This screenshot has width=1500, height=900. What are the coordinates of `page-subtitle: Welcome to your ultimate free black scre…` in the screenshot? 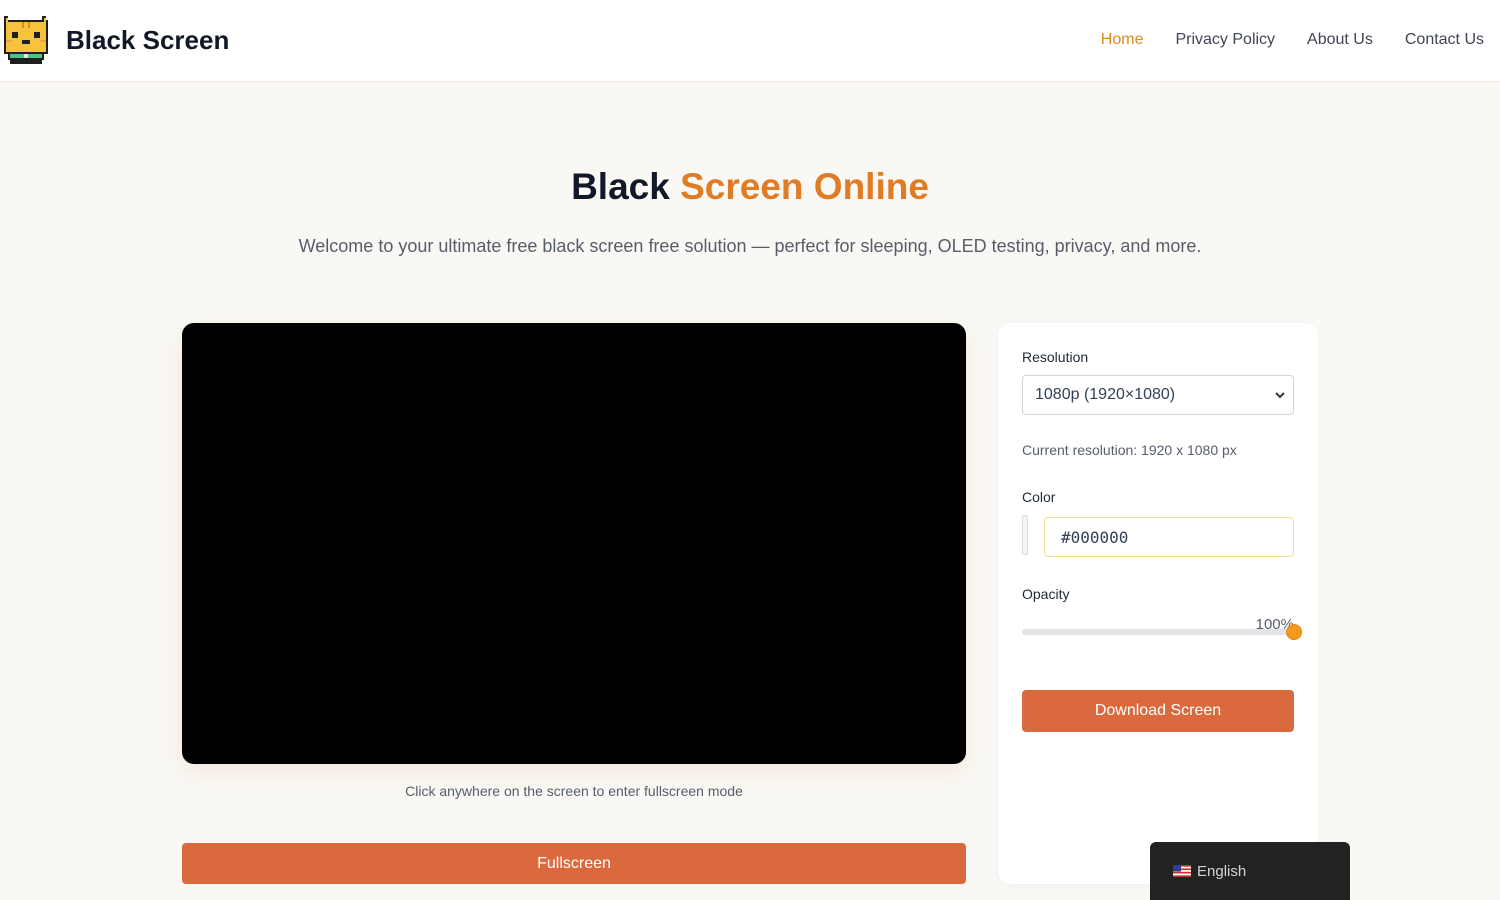 It's located at (750, 246).